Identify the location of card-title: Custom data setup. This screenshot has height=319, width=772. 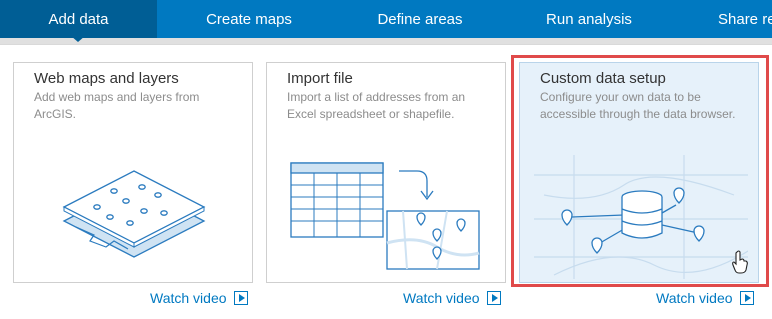
(603, 78).